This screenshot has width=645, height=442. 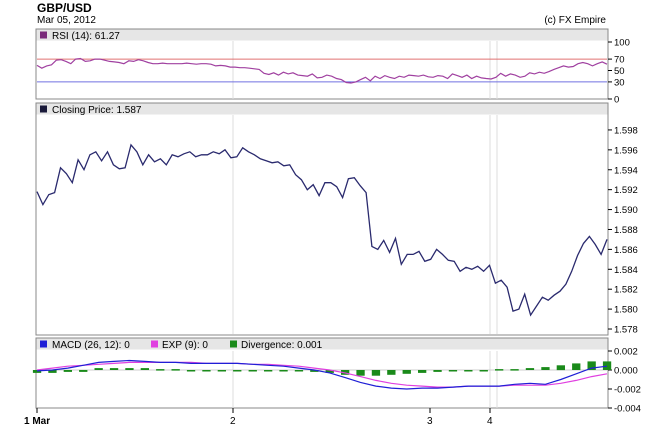 What do you see at coordinates (626, 170) in the screenshot?
I see `y-tick-label: 1.594` at bounding box center [626, 170].